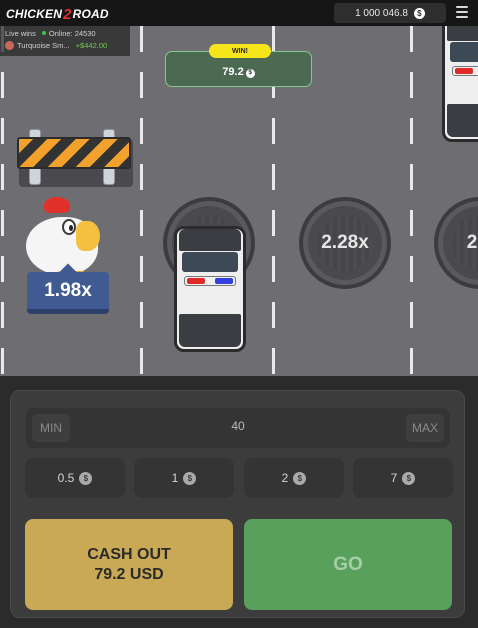 The image size is (478, 628). I want to click on quick-bet-value: 0.5, so click(66, 478).